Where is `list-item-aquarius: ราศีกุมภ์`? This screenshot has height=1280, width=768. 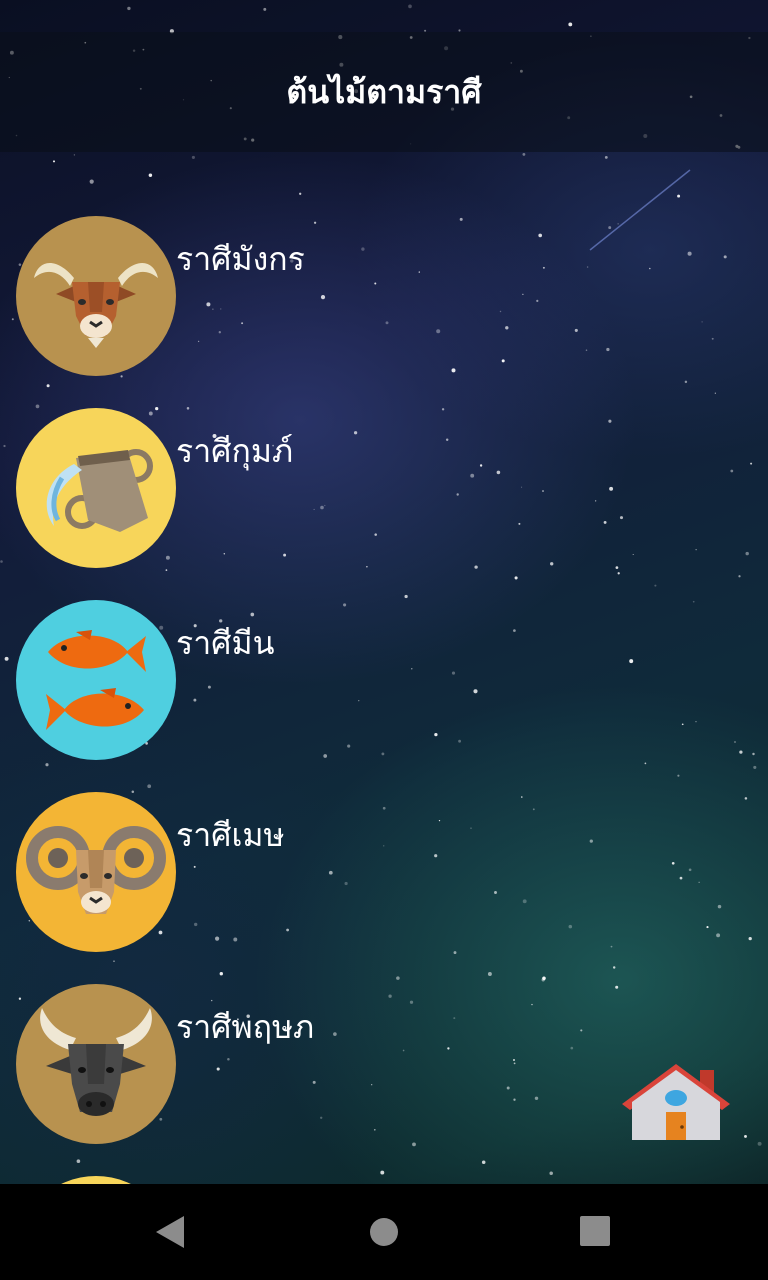
list-item-aquarius: ราศีกุมภ์ is located at coordinates (316, 488).